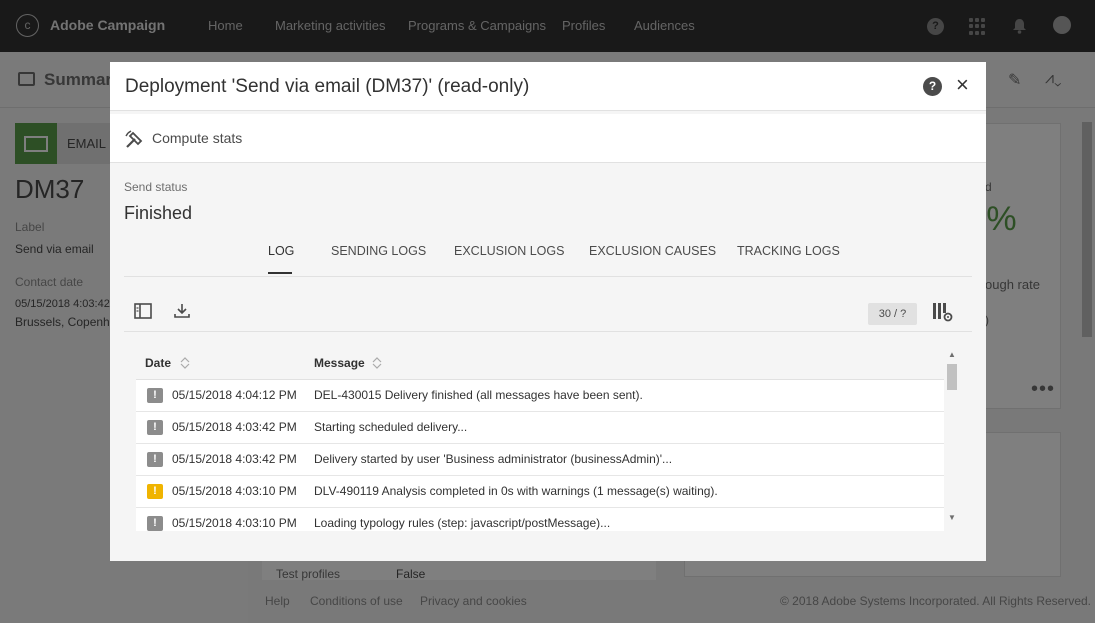  I want to click on column-date: Date, so click(158, 363).